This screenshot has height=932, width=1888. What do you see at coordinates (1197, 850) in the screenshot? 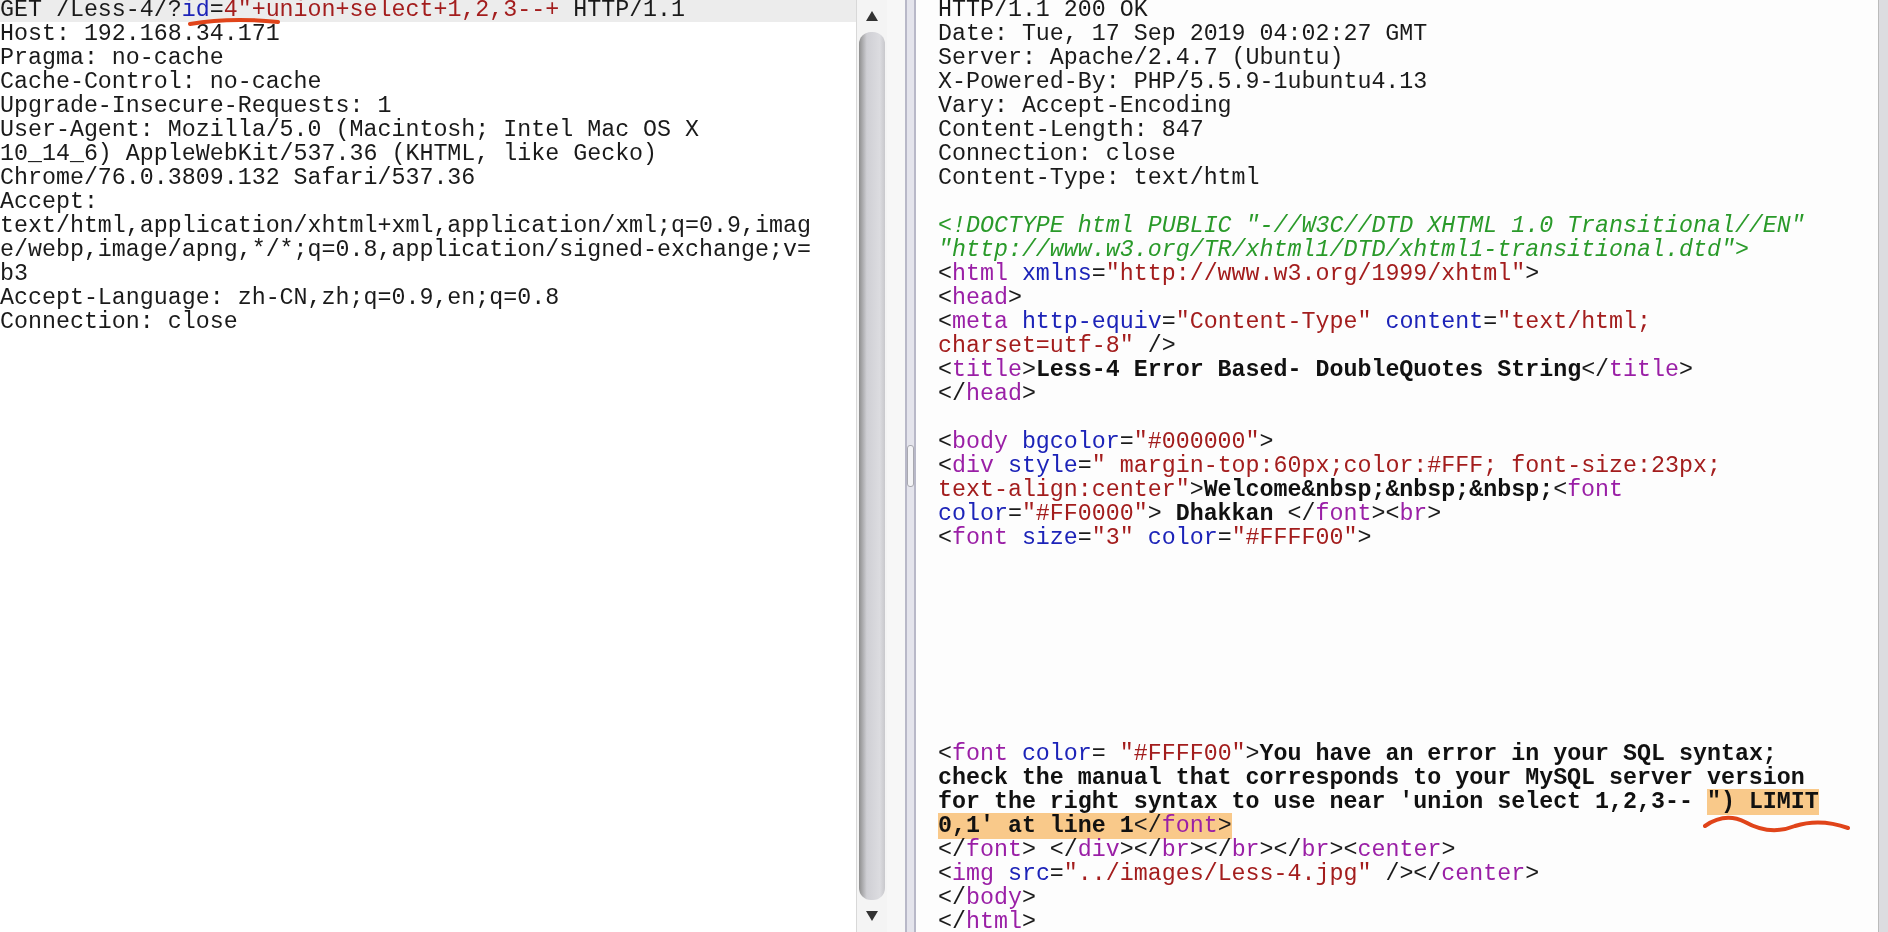
I see `code-line: </font> </div></br></br></br><center>` at bounding box center [1197, 850].